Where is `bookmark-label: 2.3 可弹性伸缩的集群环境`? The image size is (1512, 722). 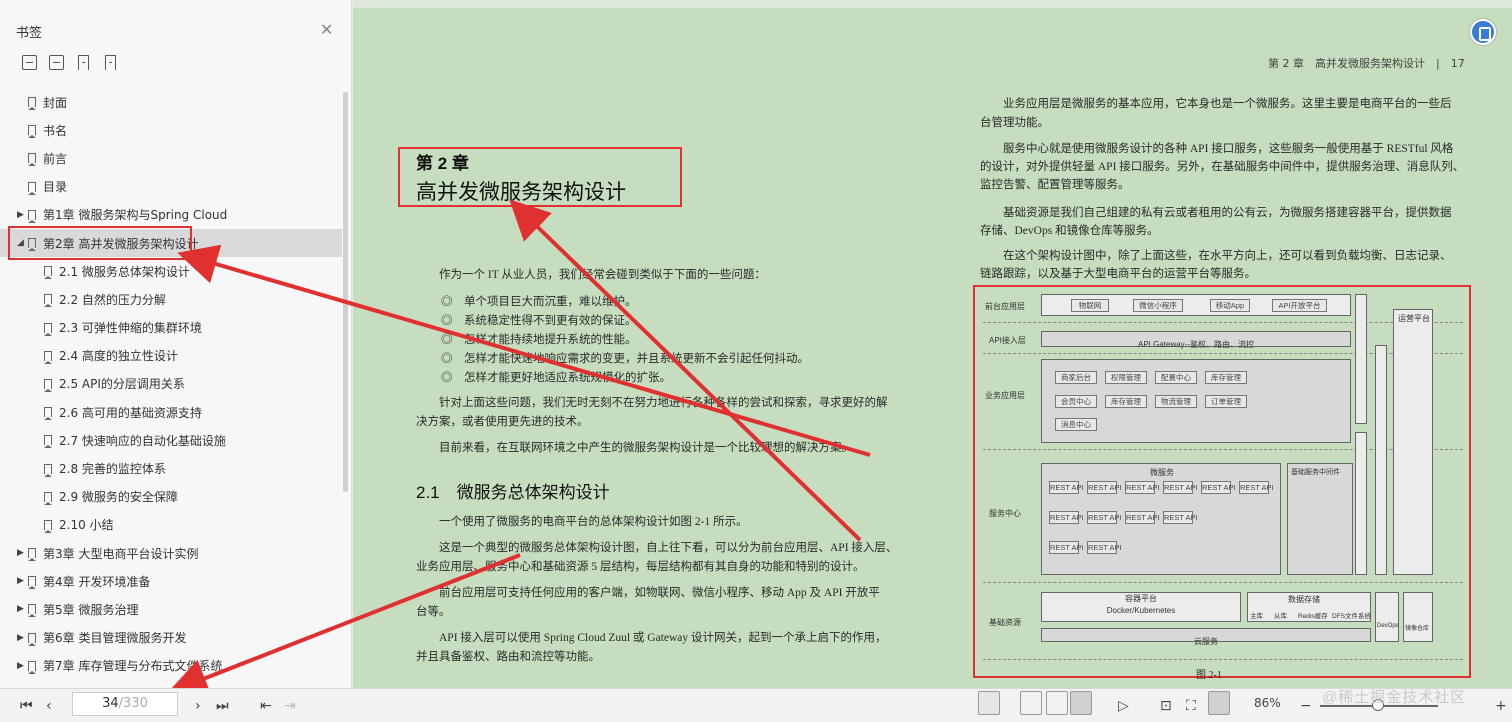 bookmark-label: 2.3 可弹性伸缩的集群环境 is located at coordinates (130, 328).